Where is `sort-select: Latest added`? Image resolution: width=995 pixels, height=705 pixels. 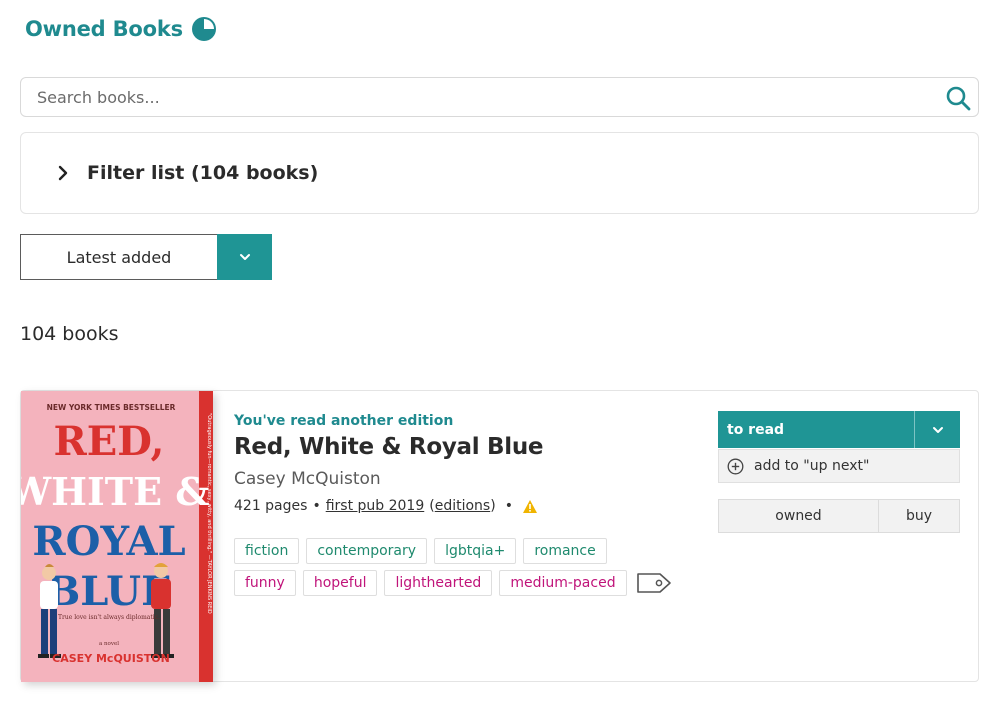
sort-select: Latest added is located at coordinates (146, 257).